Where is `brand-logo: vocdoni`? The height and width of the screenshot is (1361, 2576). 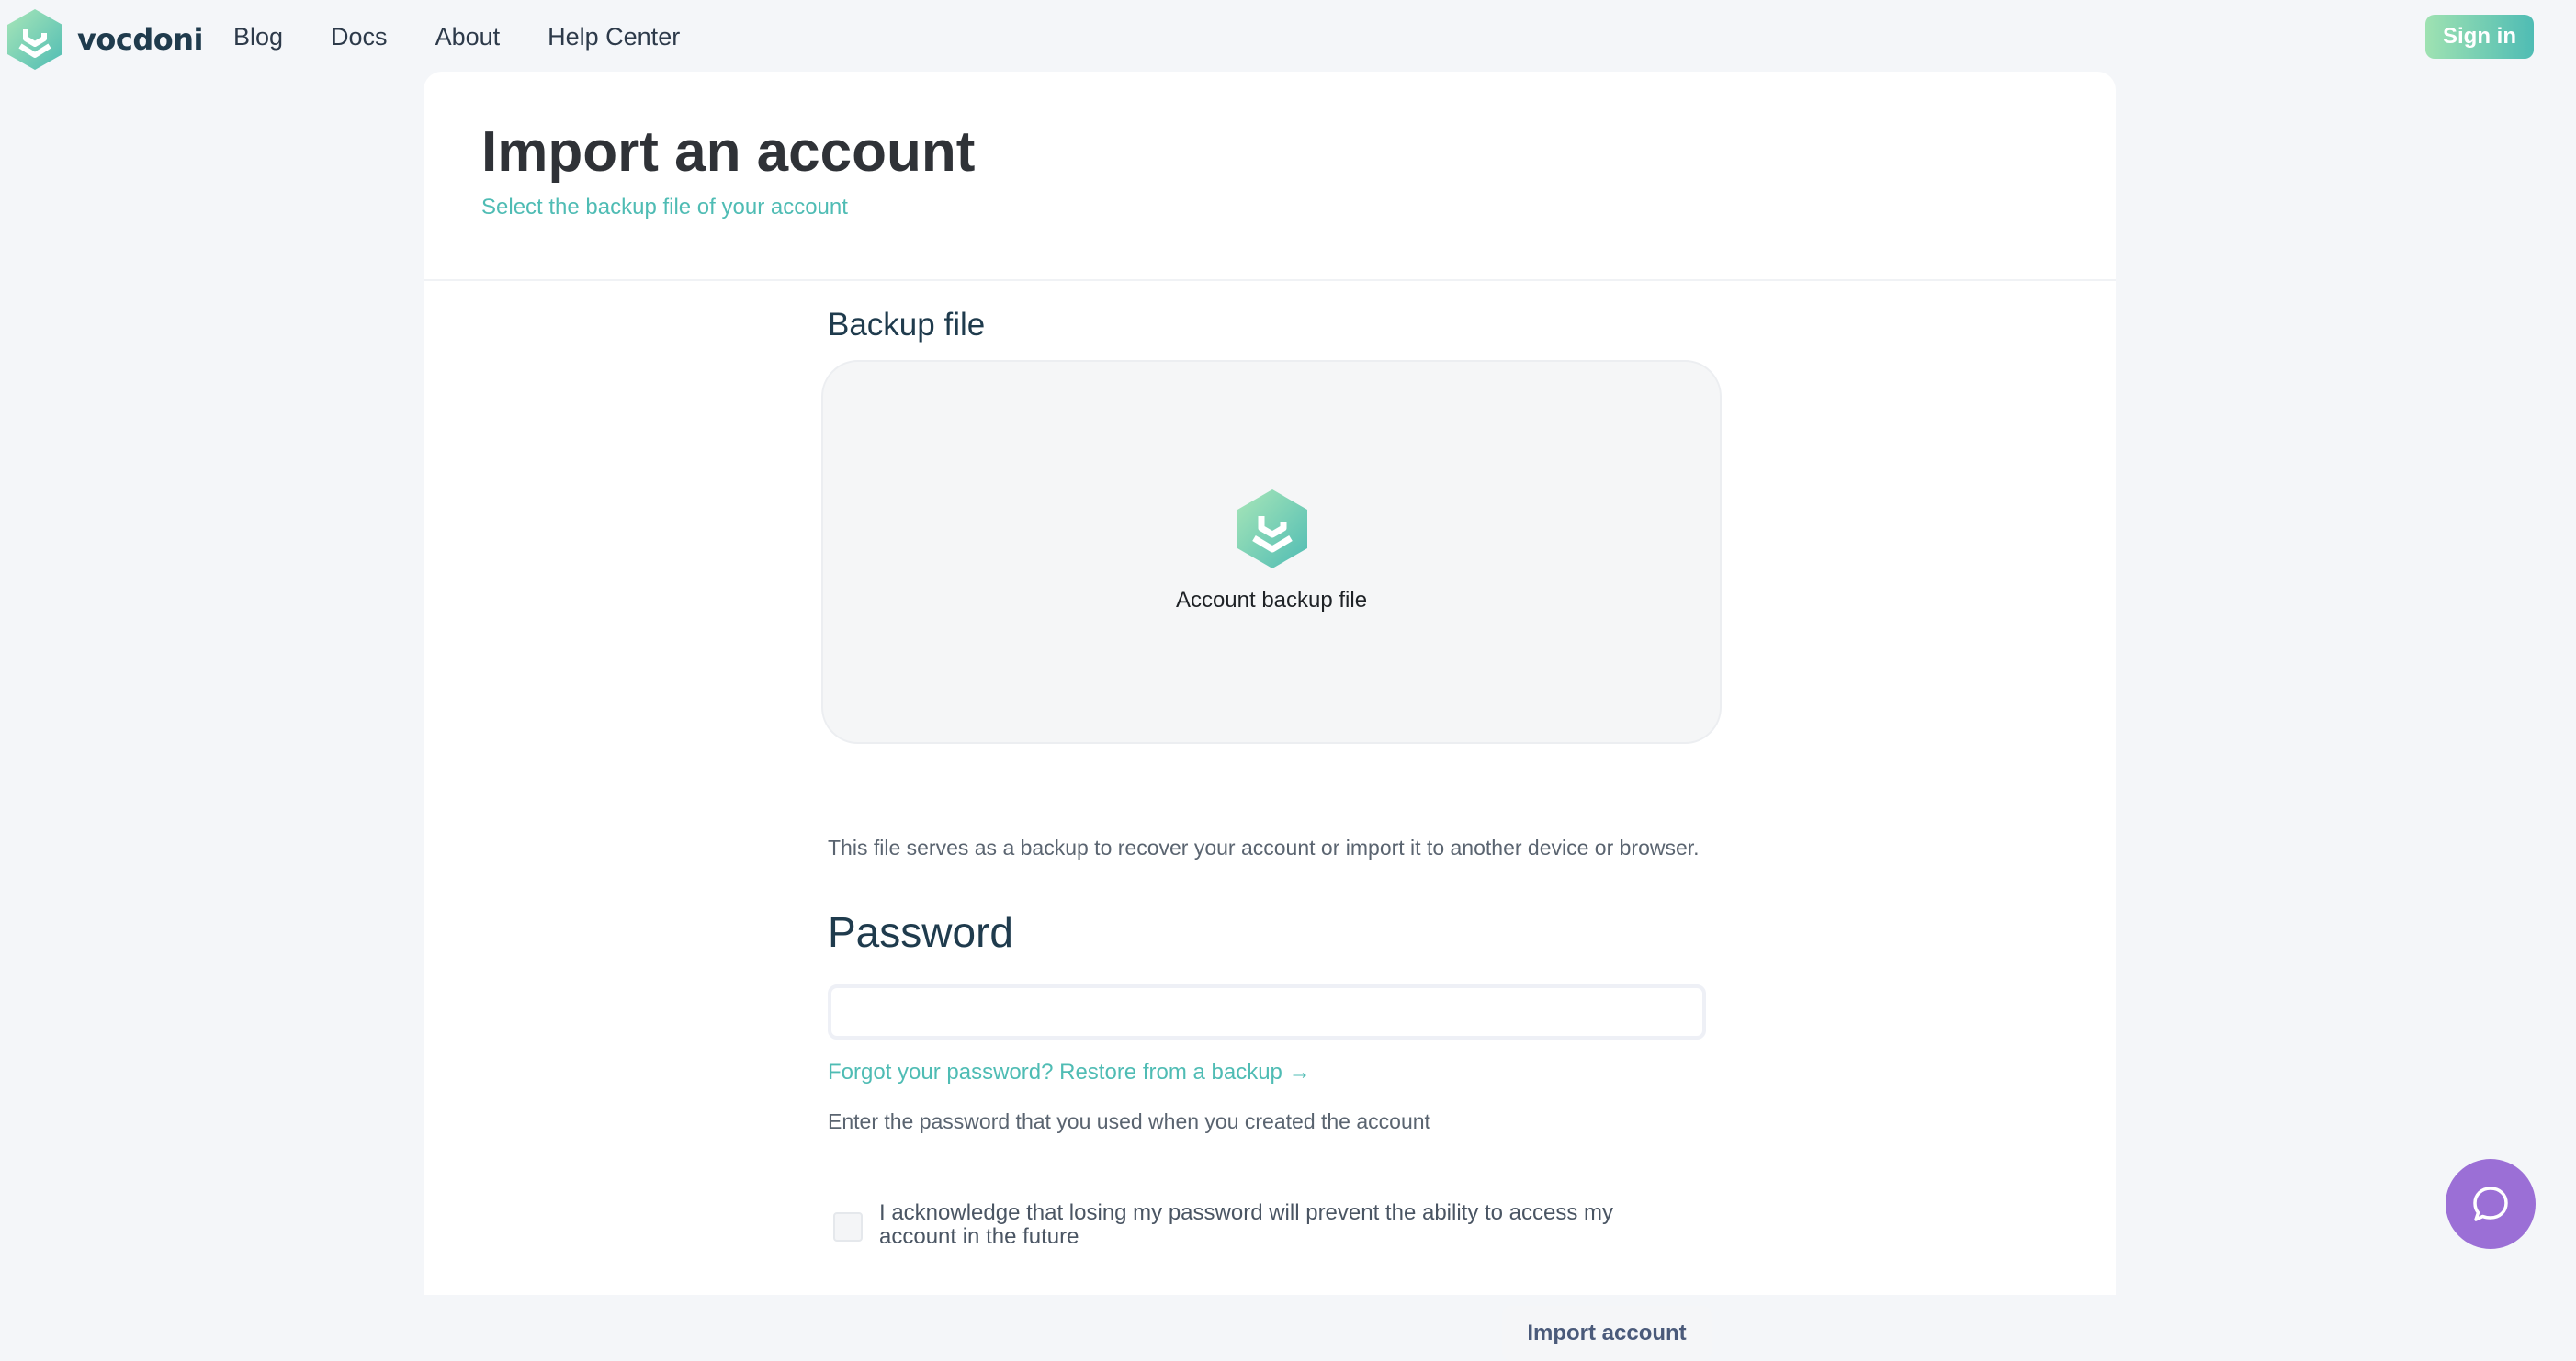 brand-logo: vocdoni is located at coordinates (104, 39).